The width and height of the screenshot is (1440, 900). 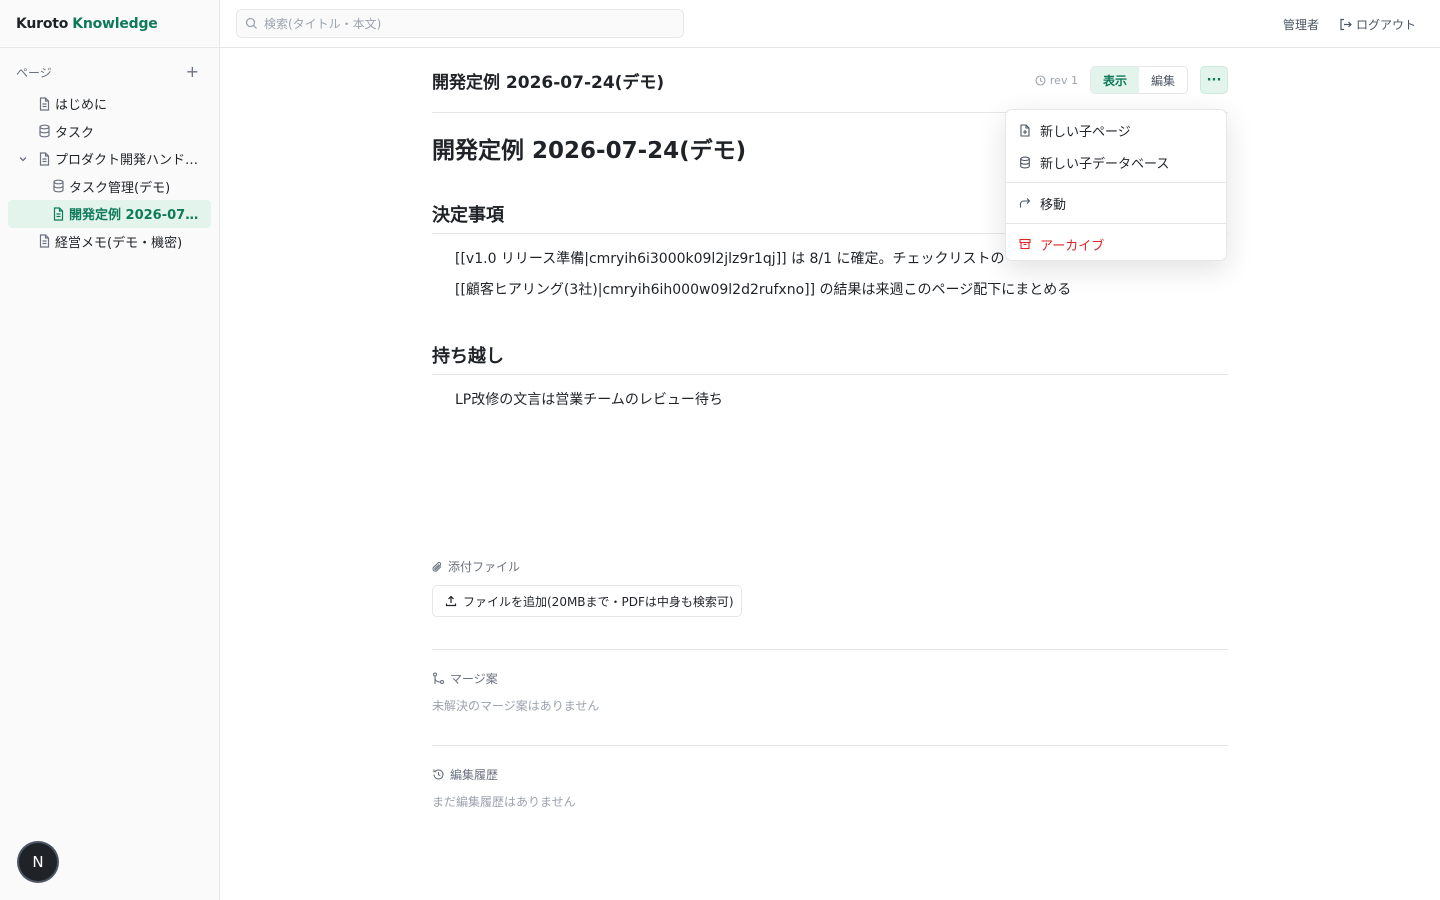 I want to click on revision-label: rev 1, so click(x=1063, y=80).